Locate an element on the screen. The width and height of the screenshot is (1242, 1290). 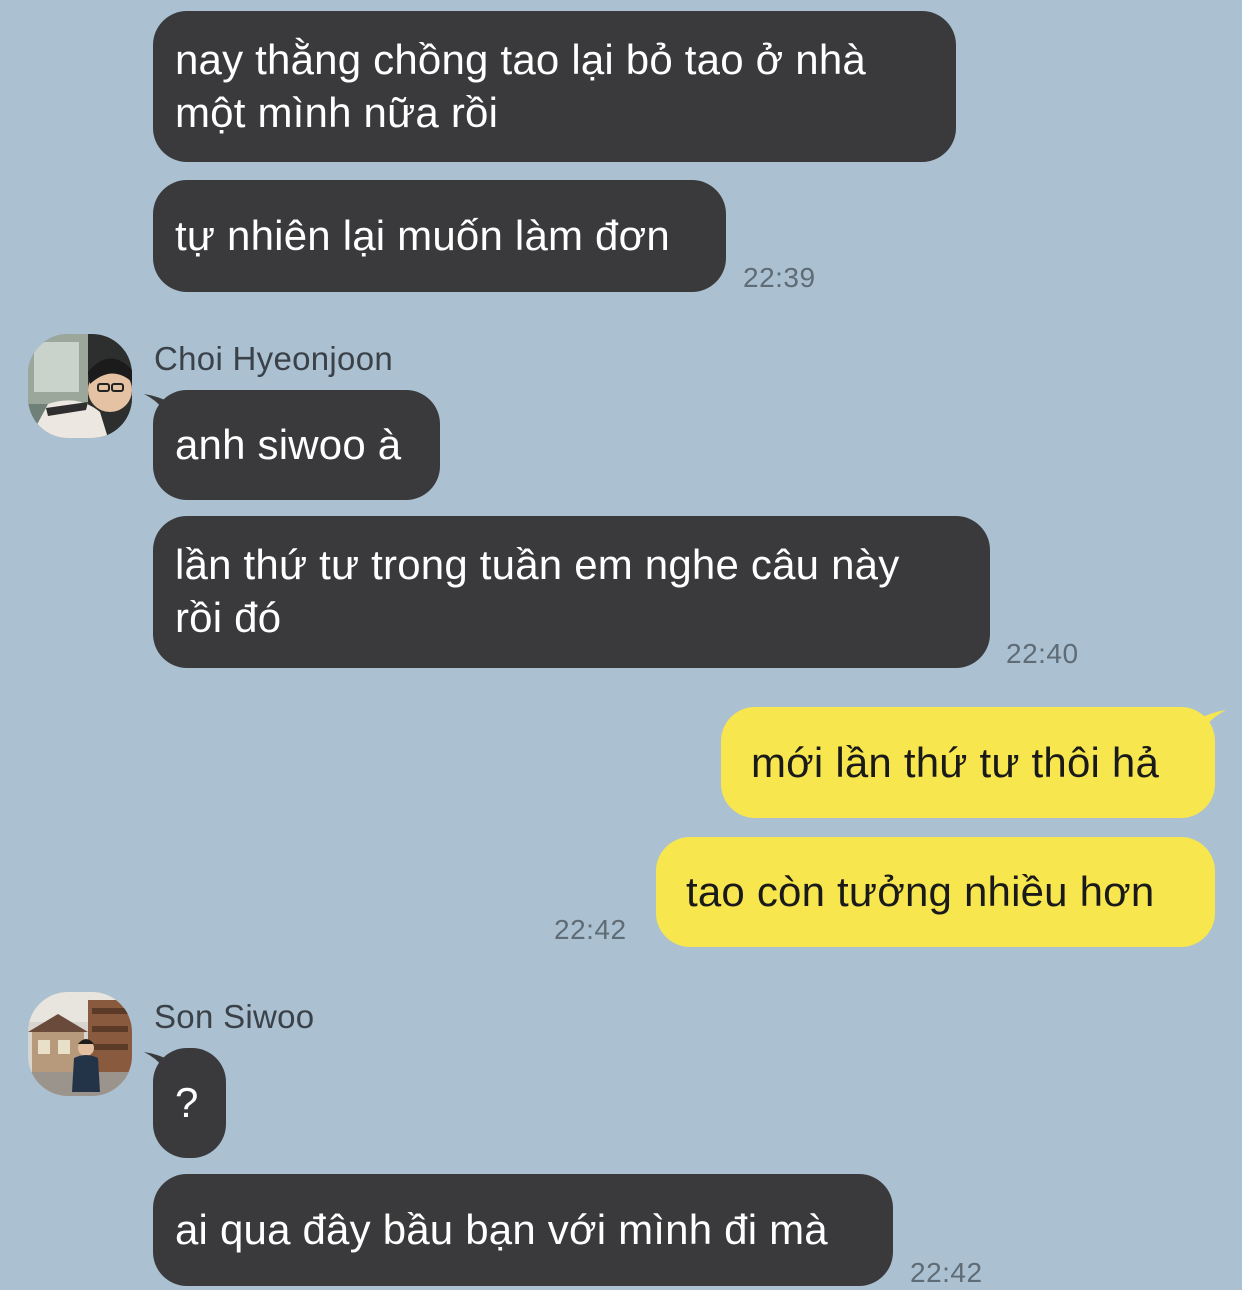
avatar-choi-hyeonjoon is located at coordinates (80, 386).